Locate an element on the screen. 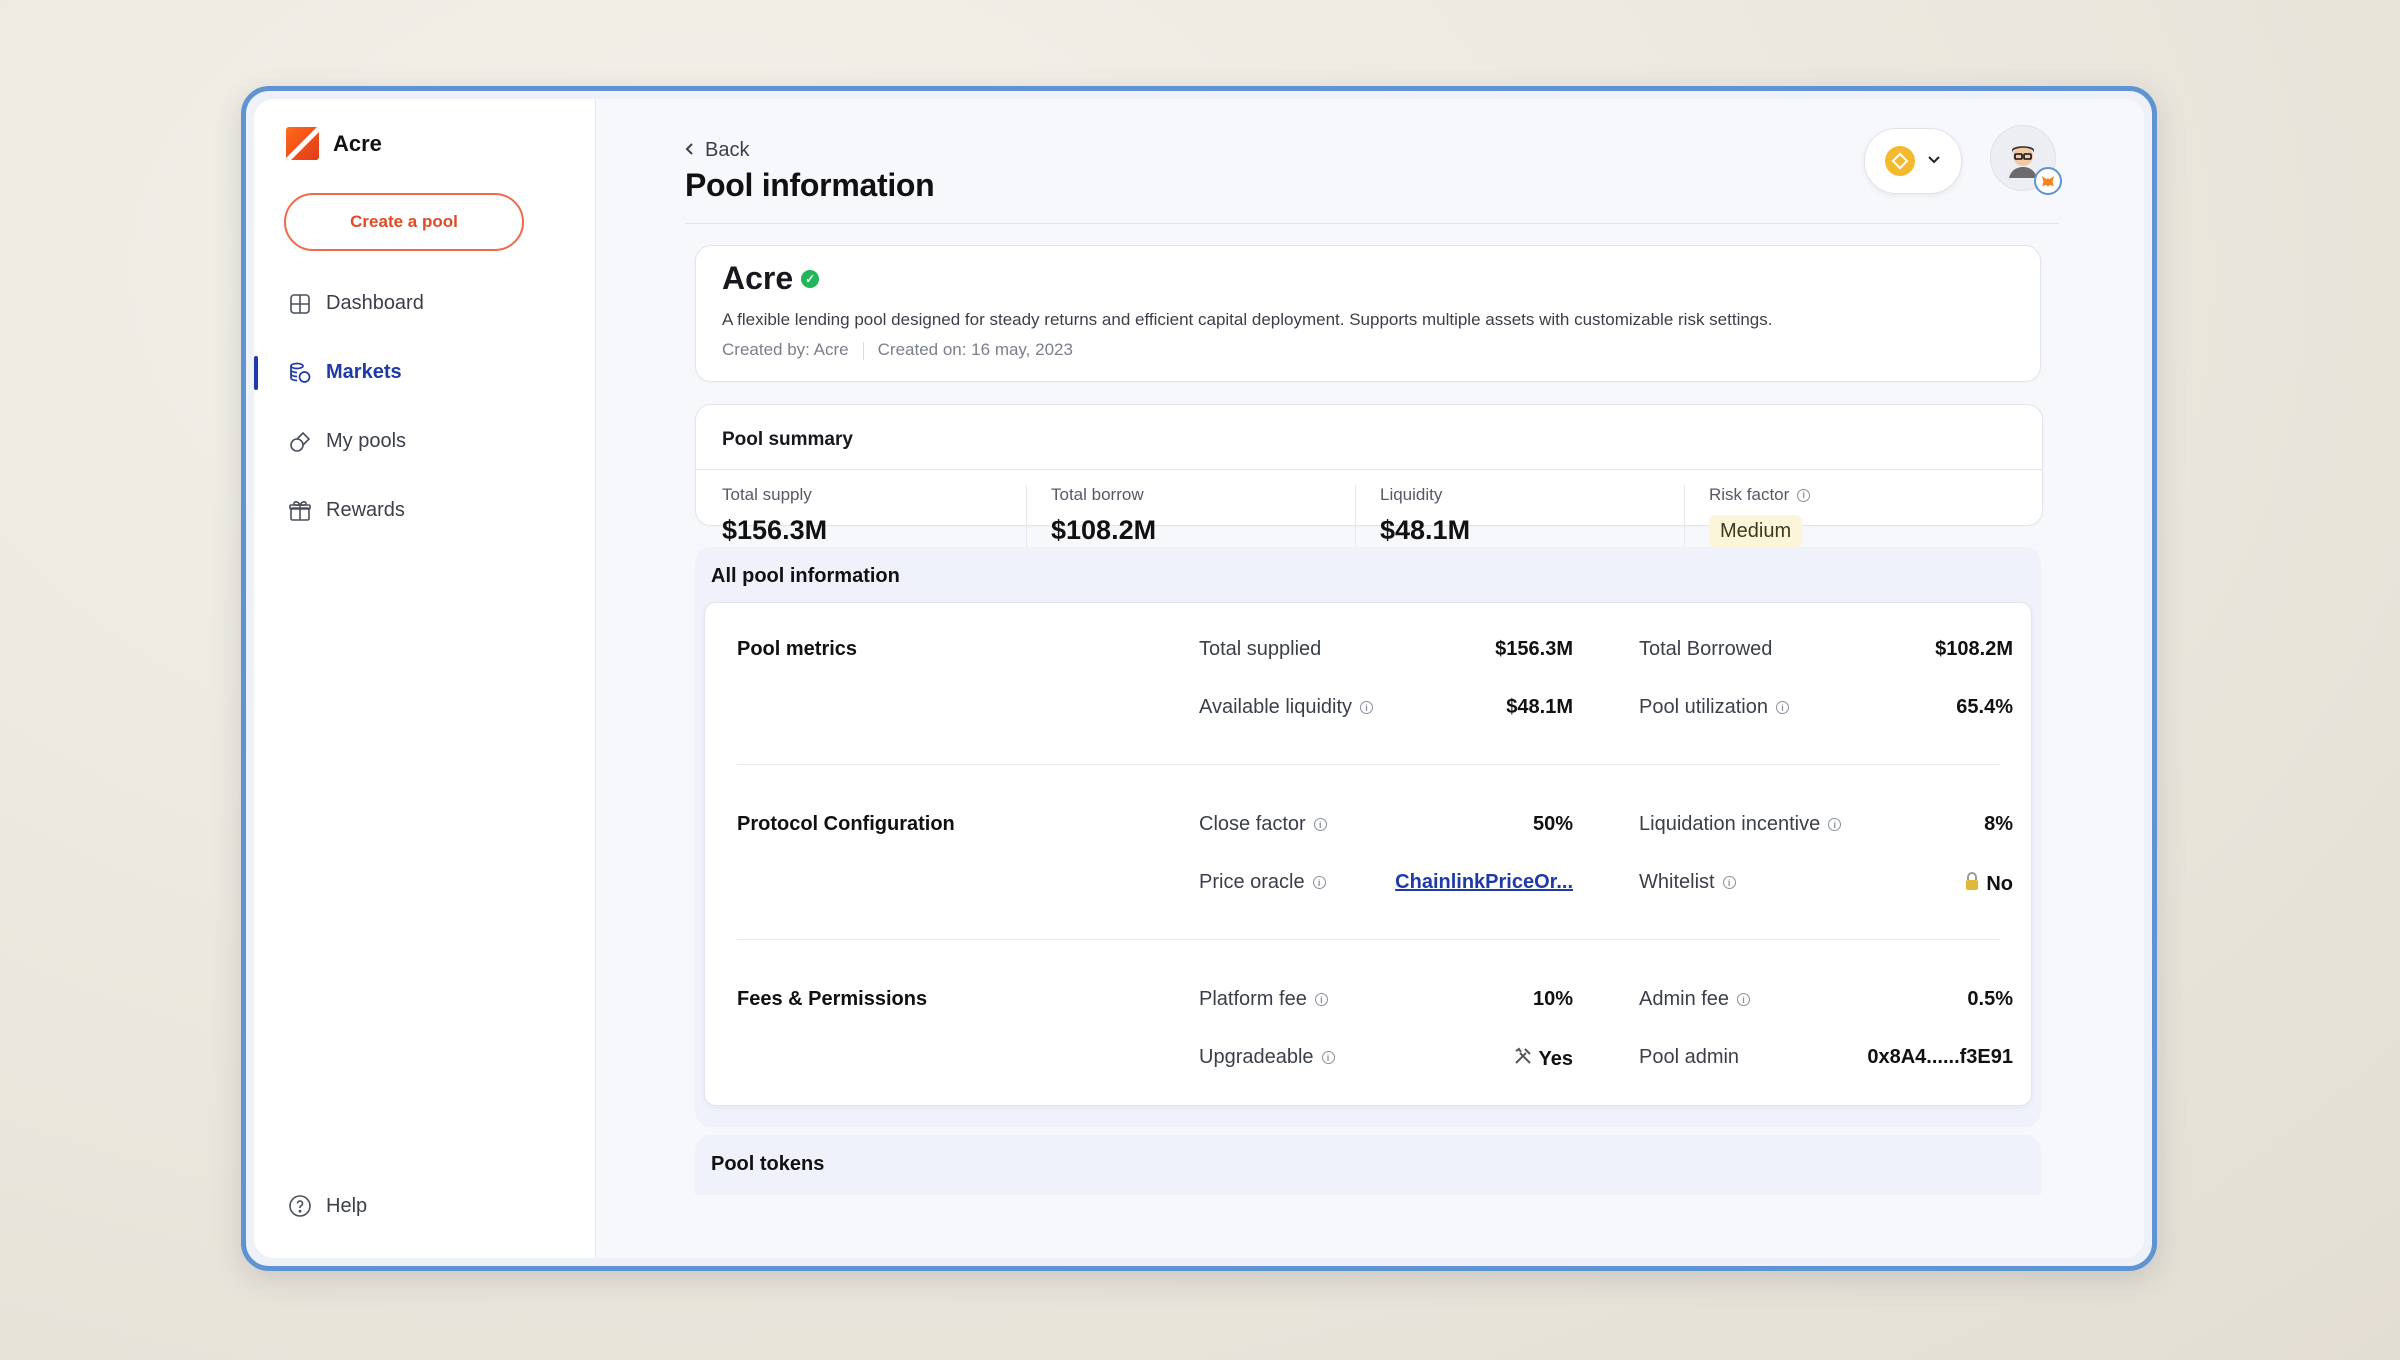  back-link: Back is located at coordinates (717, 150).